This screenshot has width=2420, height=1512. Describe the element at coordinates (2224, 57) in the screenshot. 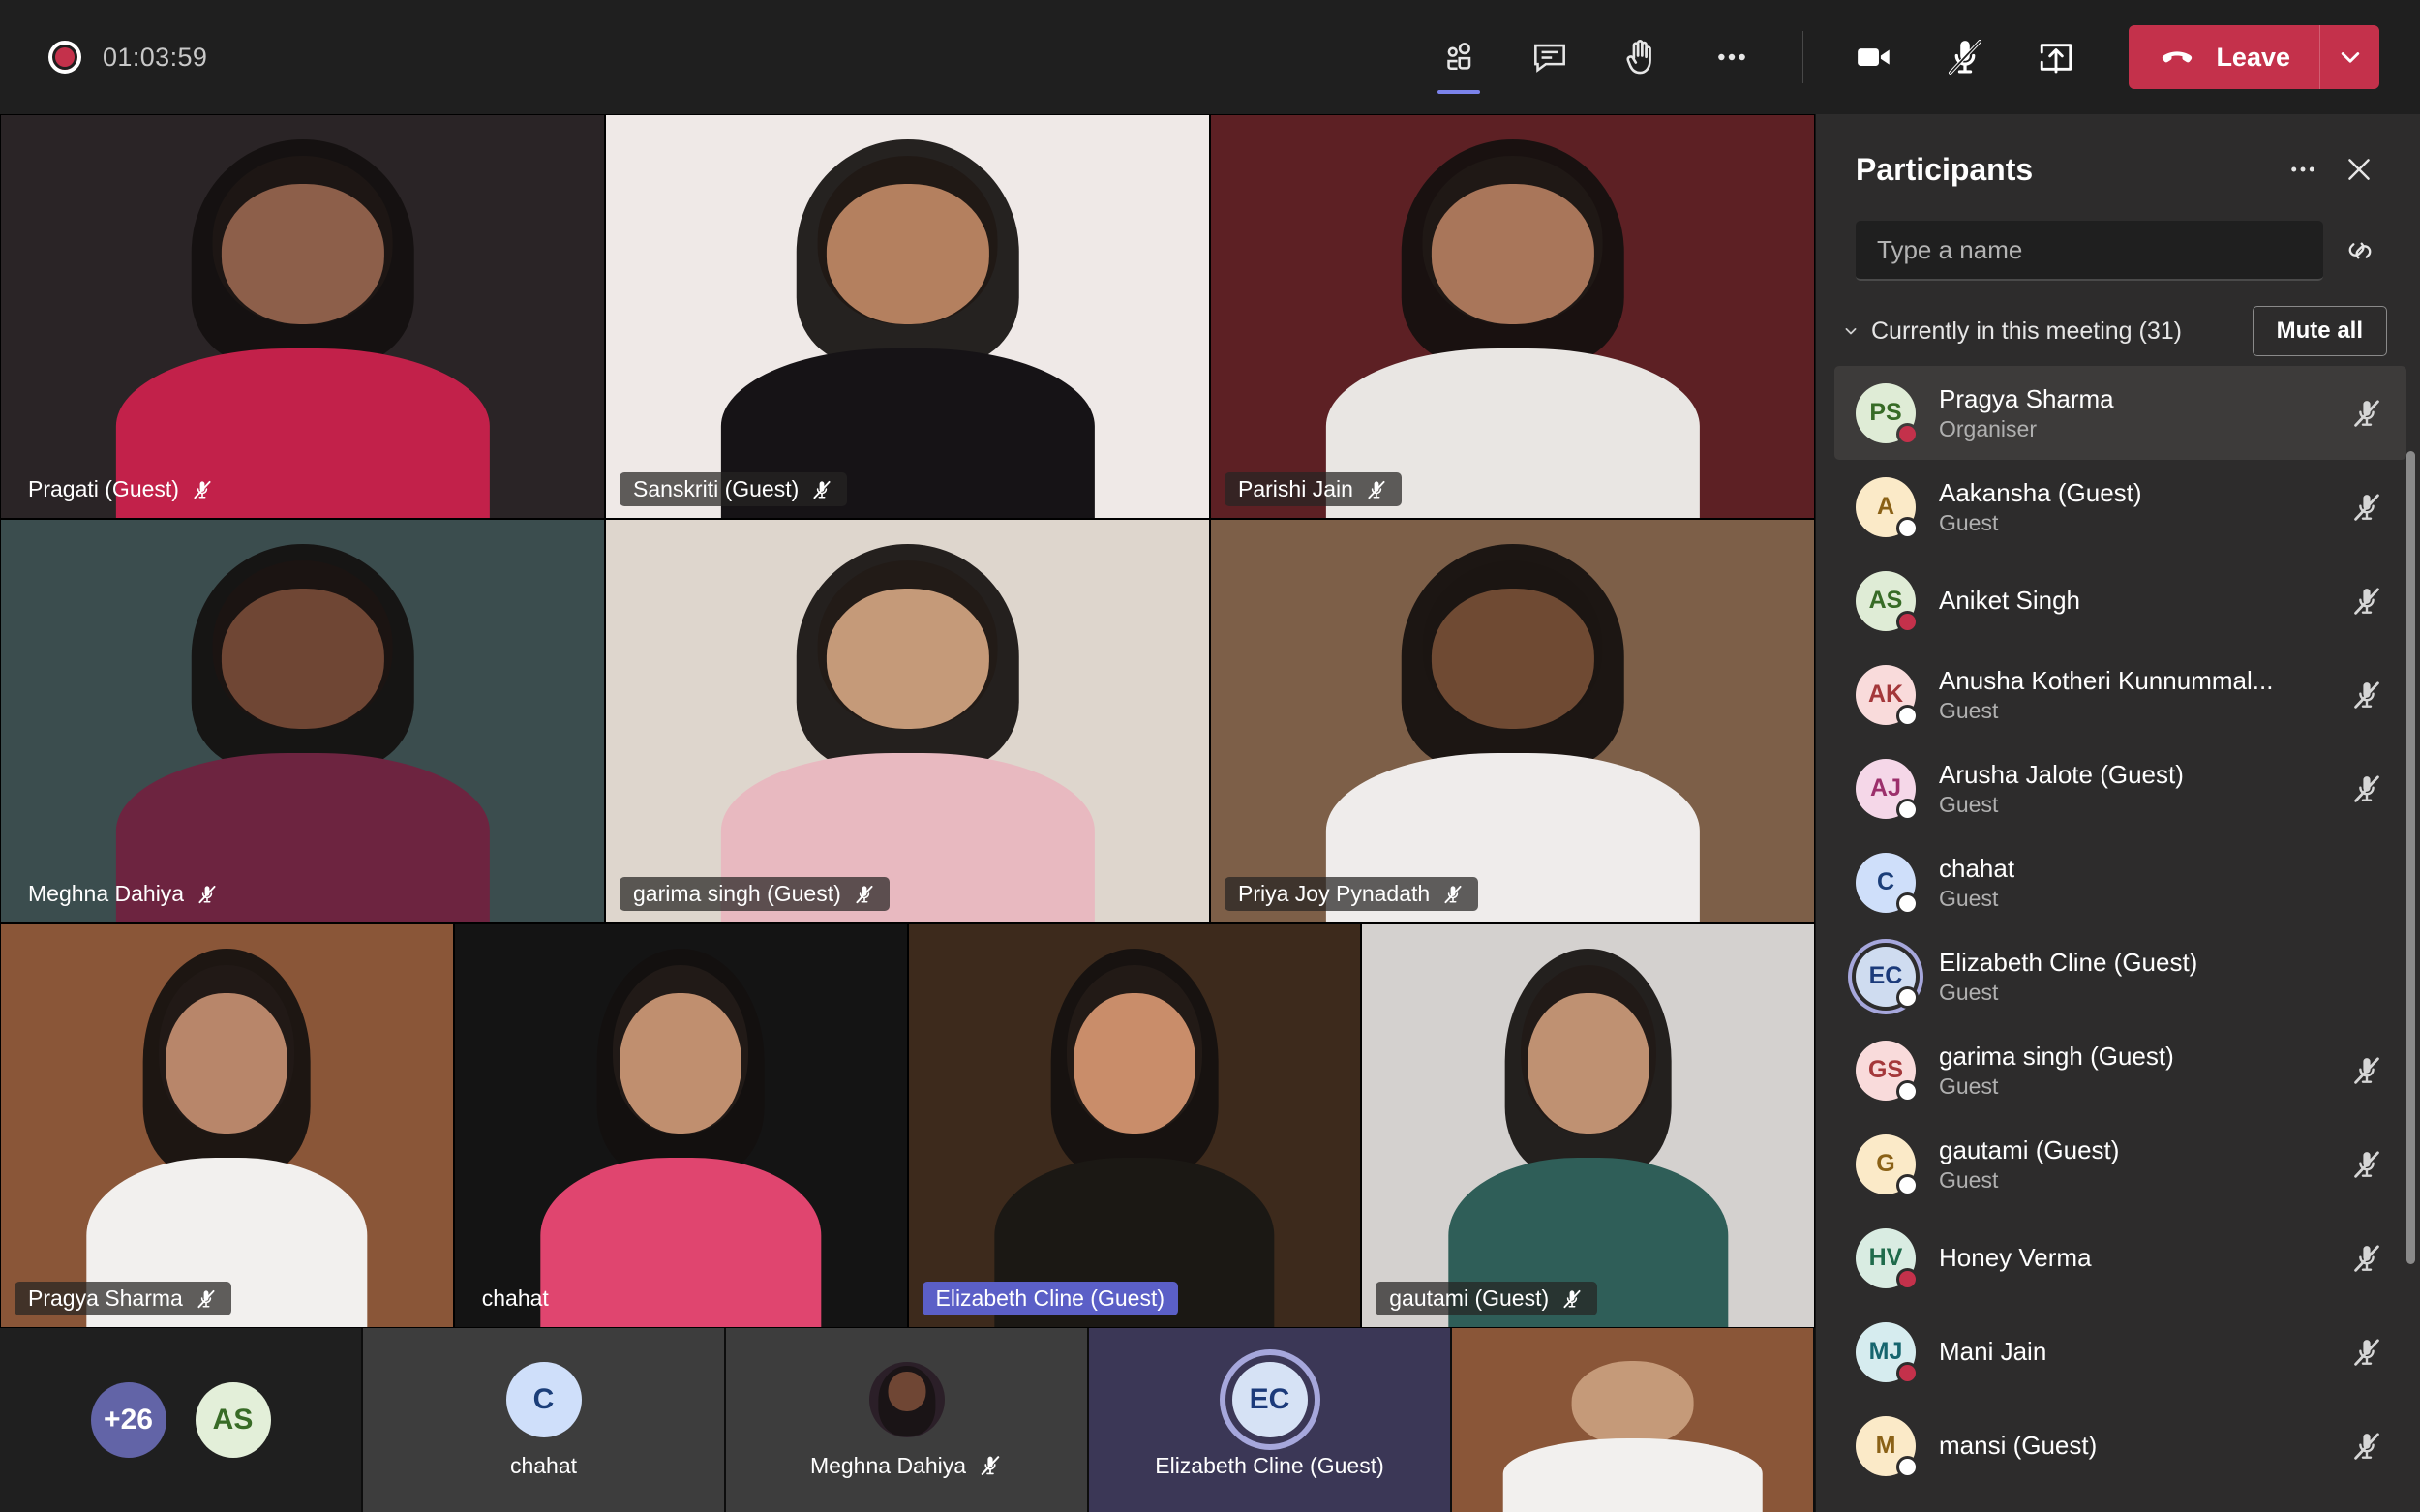

I see `leave-button: Leave` at that location.